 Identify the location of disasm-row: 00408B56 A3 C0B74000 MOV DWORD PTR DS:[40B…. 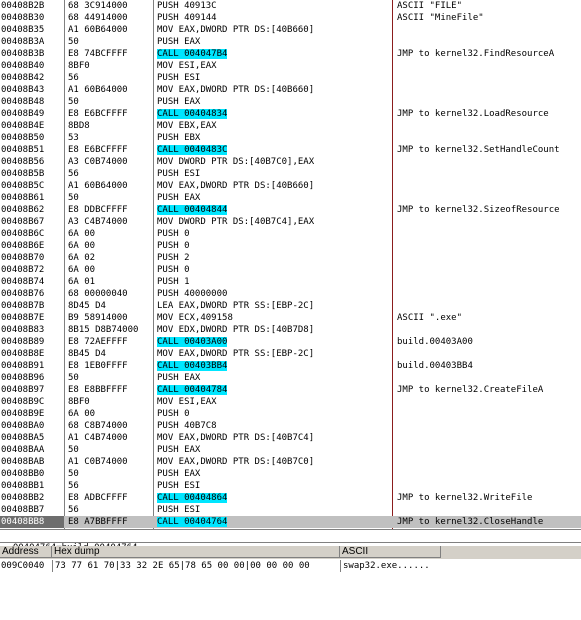
(290, 162).